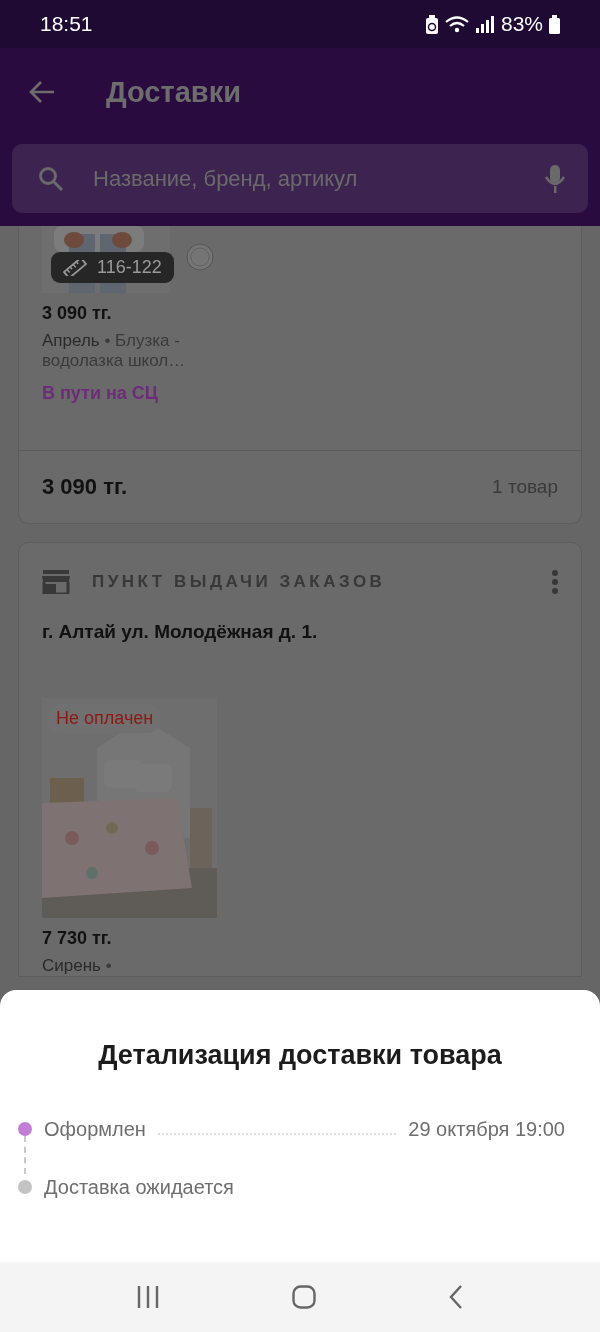 This screenshot has height=1332, width=600. Describe the element at coordinates (554, 24) in the screenshot. I see `battery-icon` at that location.